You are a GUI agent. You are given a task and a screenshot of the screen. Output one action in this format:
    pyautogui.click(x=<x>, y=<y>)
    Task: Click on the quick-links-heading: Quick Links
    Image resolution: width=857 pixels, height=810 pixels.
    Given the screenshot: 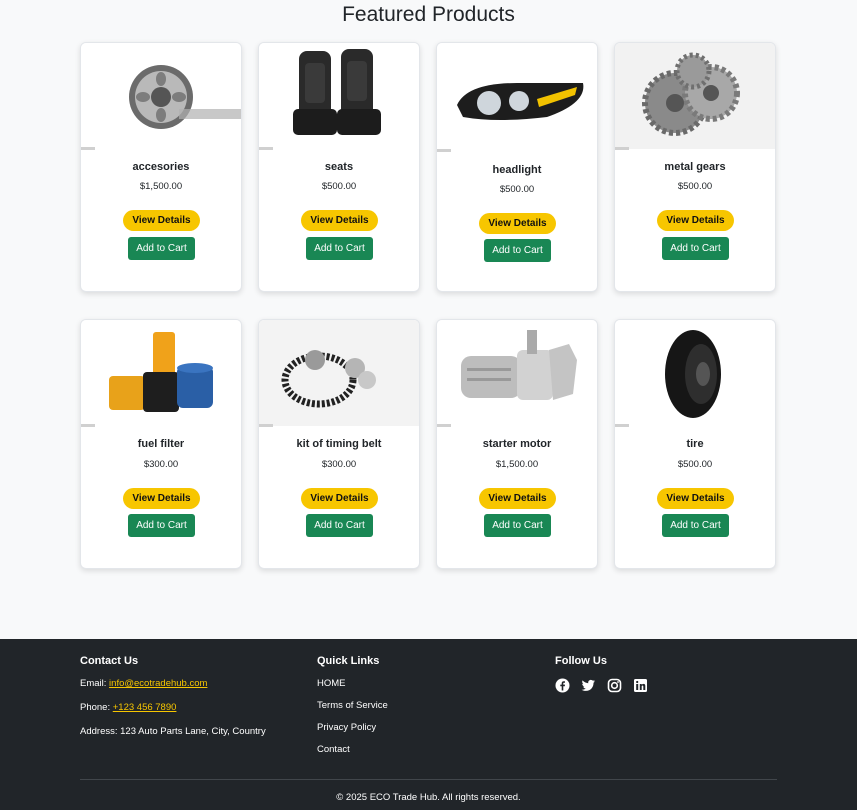 What is the action you would take?
    pyautogui.click(x=348, y=661)
    